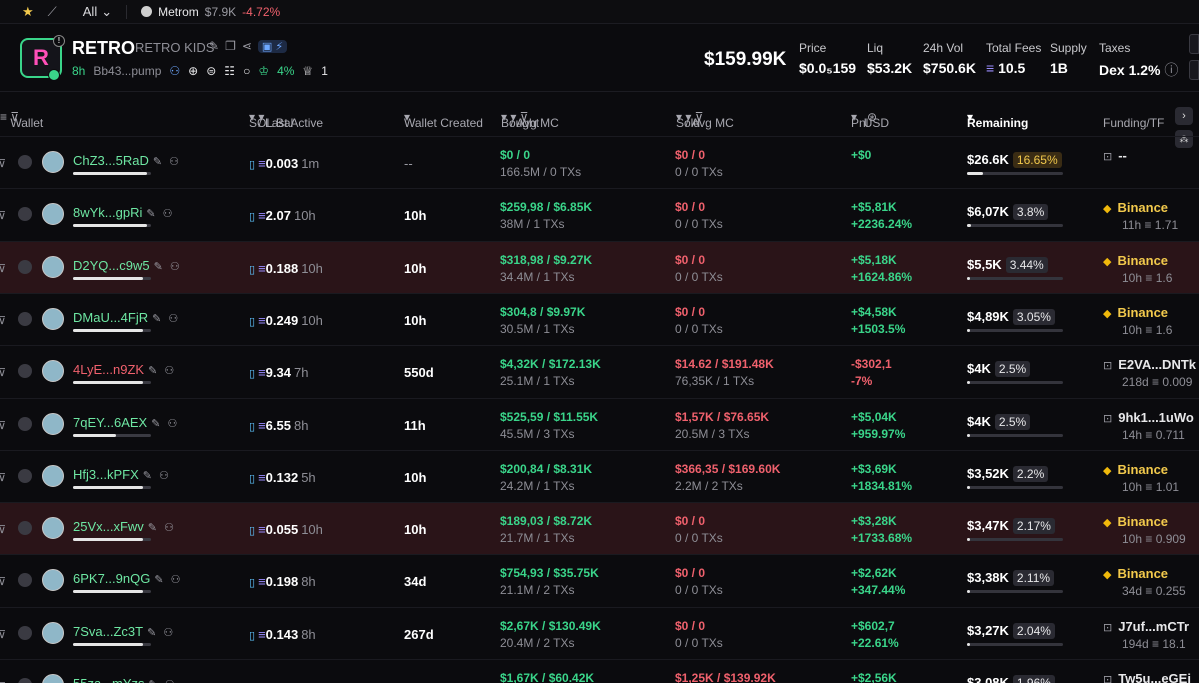 Image resolution: width=1199 pixels, height=683 pixels. I want to click on copy-icon: ❐, so click(230, 46).